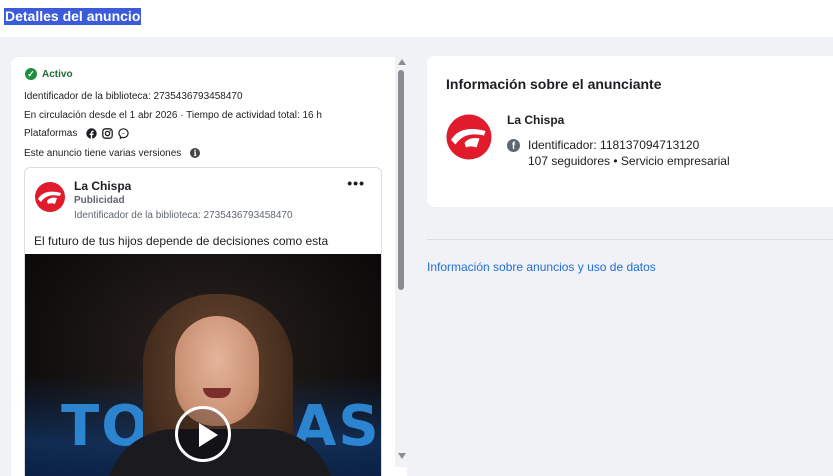 The width and height of the screenshot is (833, 476). What do you see at coordinates (103, 153) in the screenshot?
I see `versions-label: Este anuncio tiene varias versiones` at bounding box center [103, 153].